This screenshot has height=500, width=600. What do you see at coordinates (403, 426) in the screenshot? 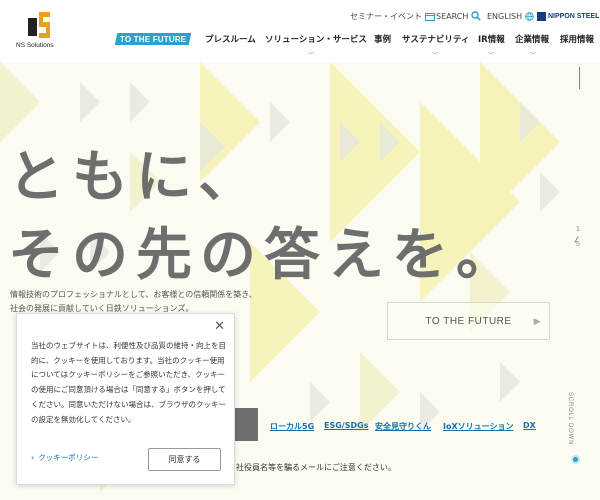
I see `tag-anzen-mimamori: 安全見守りくん` at bounding box center [403, 426].